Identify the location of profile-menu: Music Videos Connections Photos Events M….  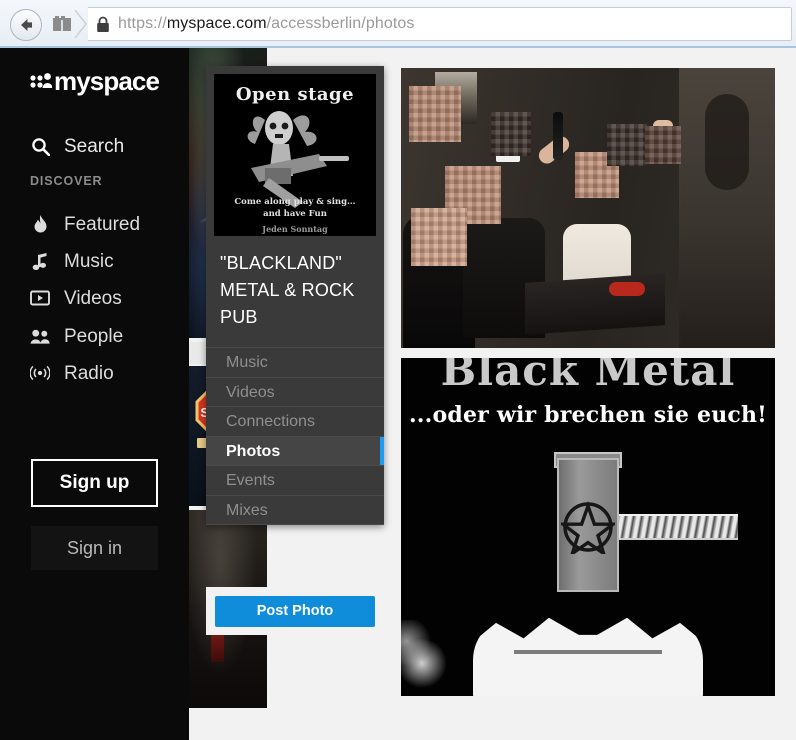
(295, 436).